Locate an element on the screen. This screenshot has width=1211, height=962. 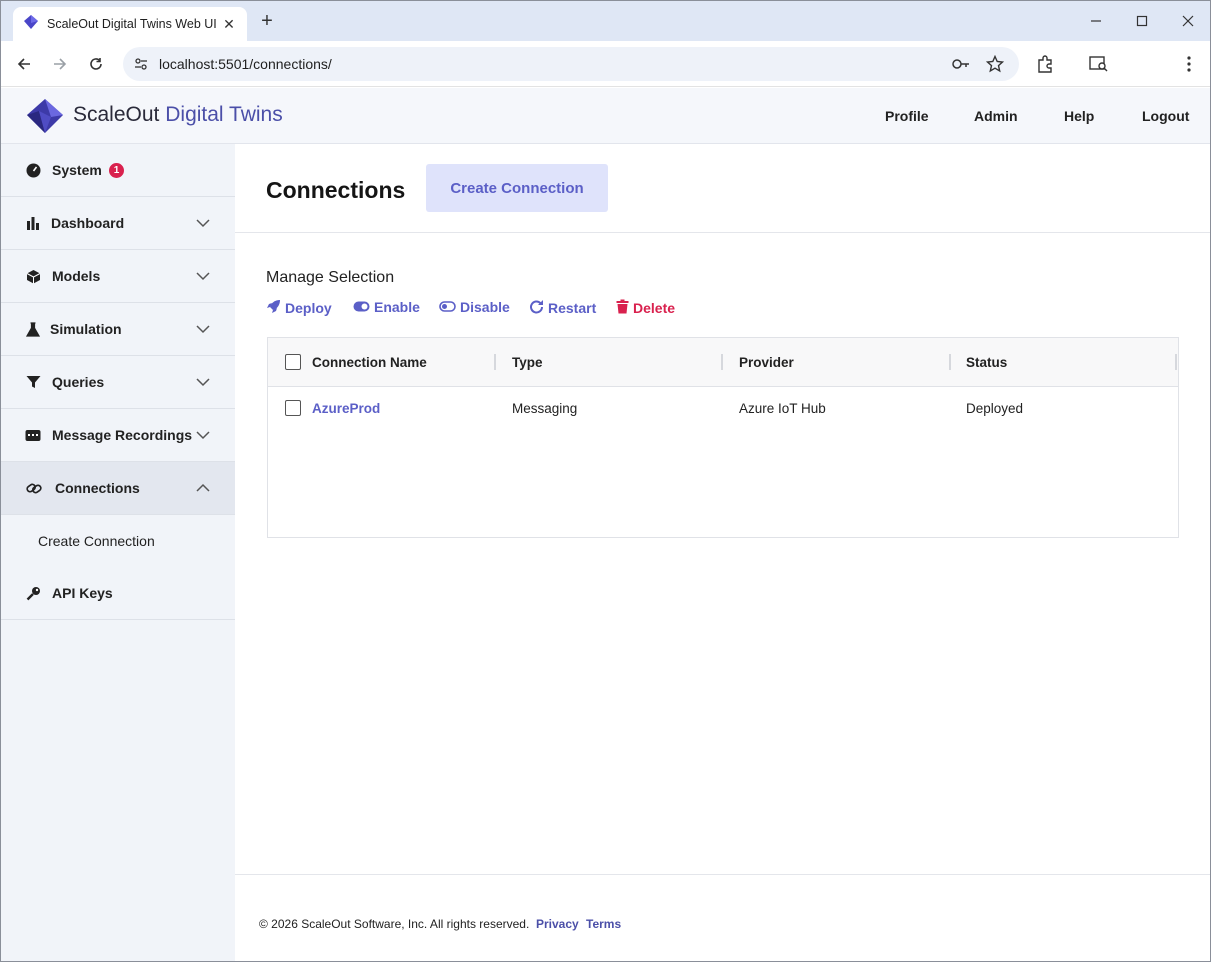
create-connection-button: Create Connection is located at coordinates (517, 188).